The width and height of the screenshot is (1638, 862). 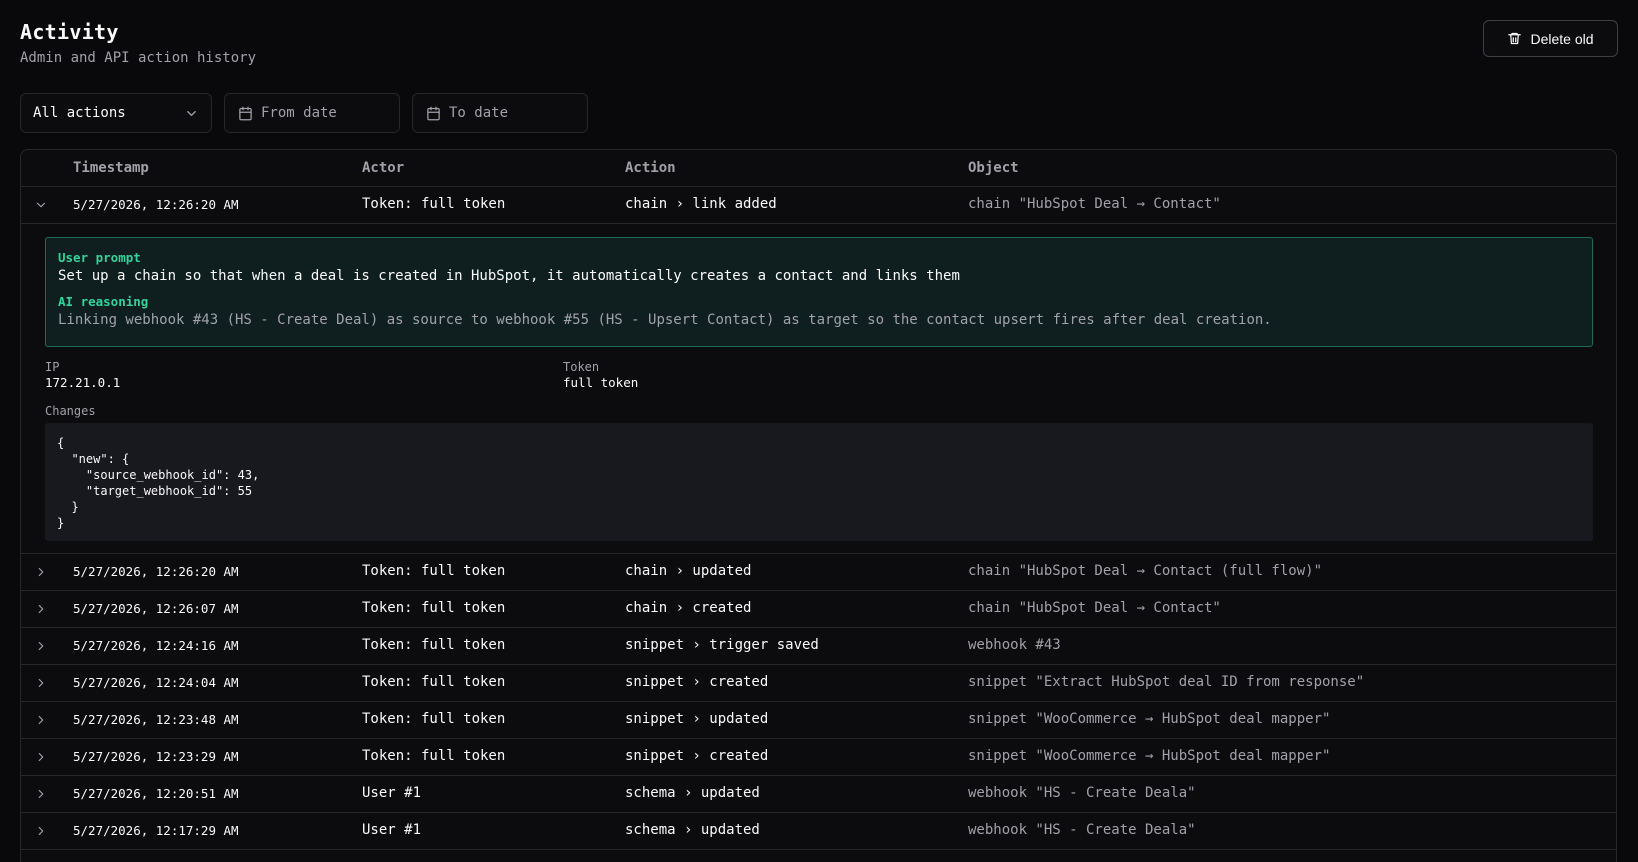 I want to click on action-filter-select: All actions, so click(x=116, y=113).